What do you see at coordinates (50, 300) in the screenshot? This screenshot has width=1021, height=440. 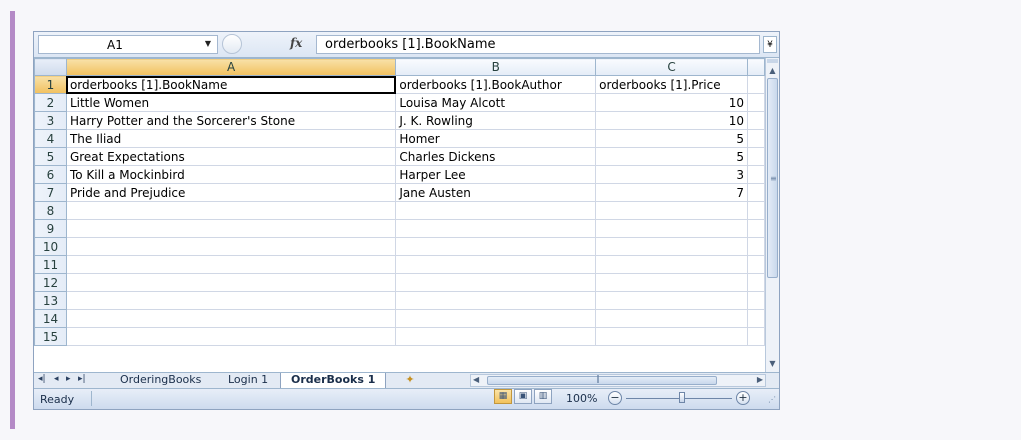 I see `row-header: 13` at bounding box center [50, 300].